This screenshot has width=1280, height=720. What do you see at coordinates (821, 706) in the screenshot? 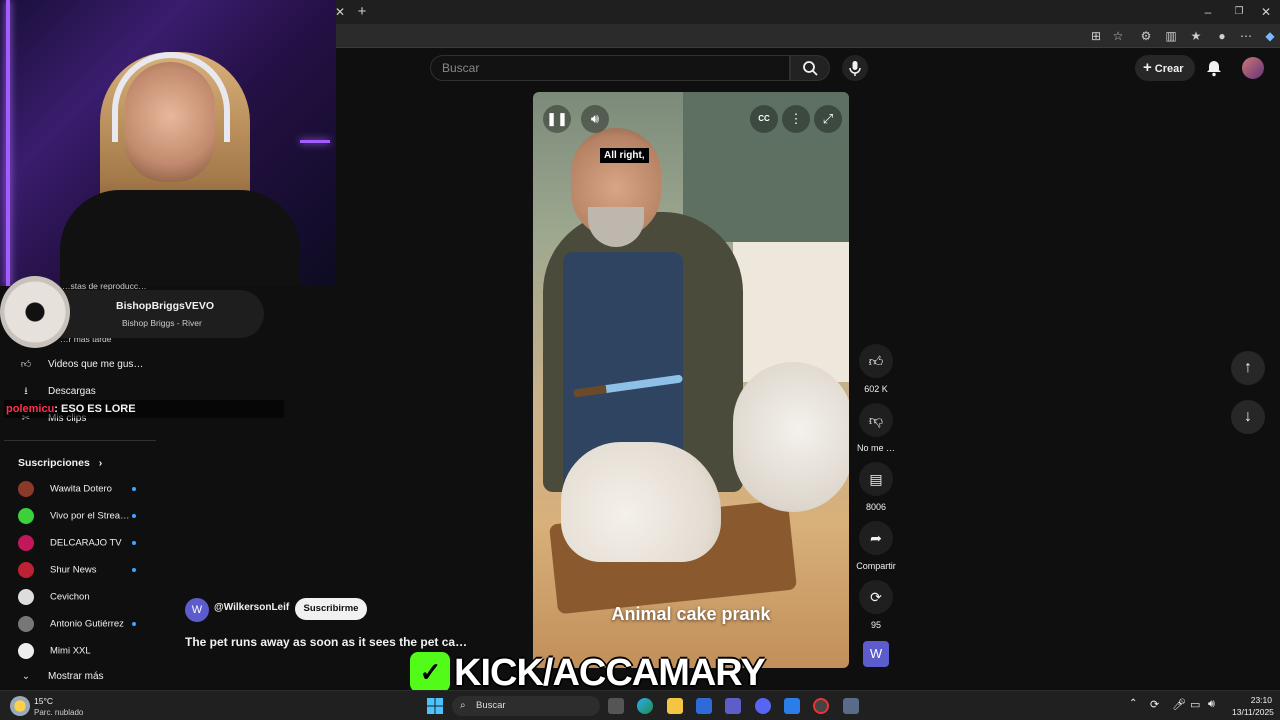
I see `obs-icon` at bounding box center [821, 706].